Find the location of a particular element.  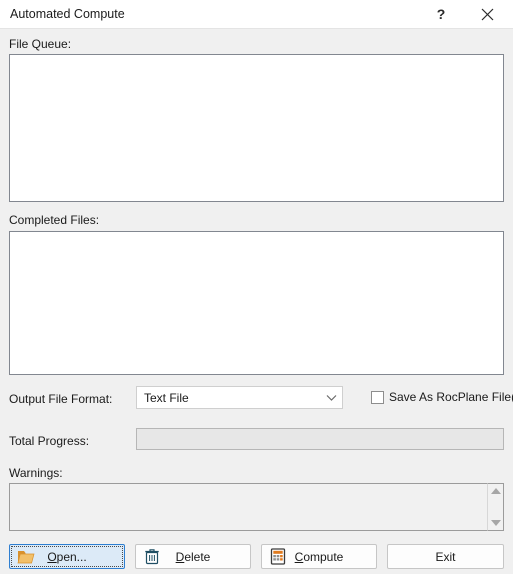

triangle-down-icon is located at coordinates (495, 523).